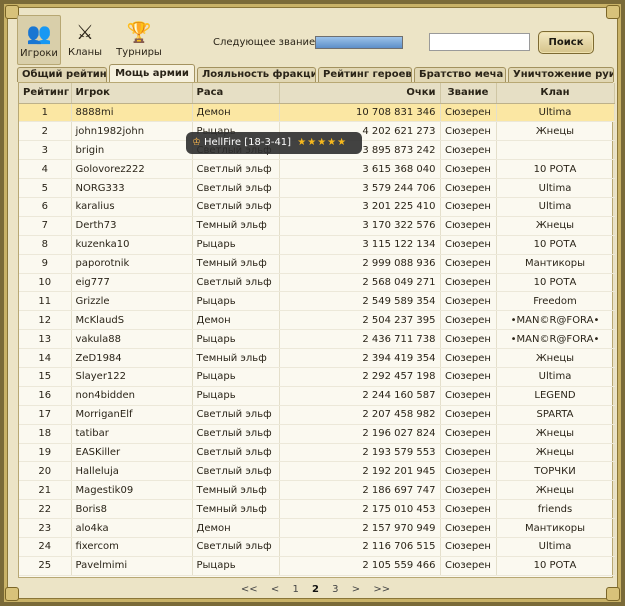 The width and height of the screenshot is (625, 606). What do you see at coordinates (360, 434) in the screenshot?
I see `points-cell: 2 196 027 824` at bounding box center [360, 434].